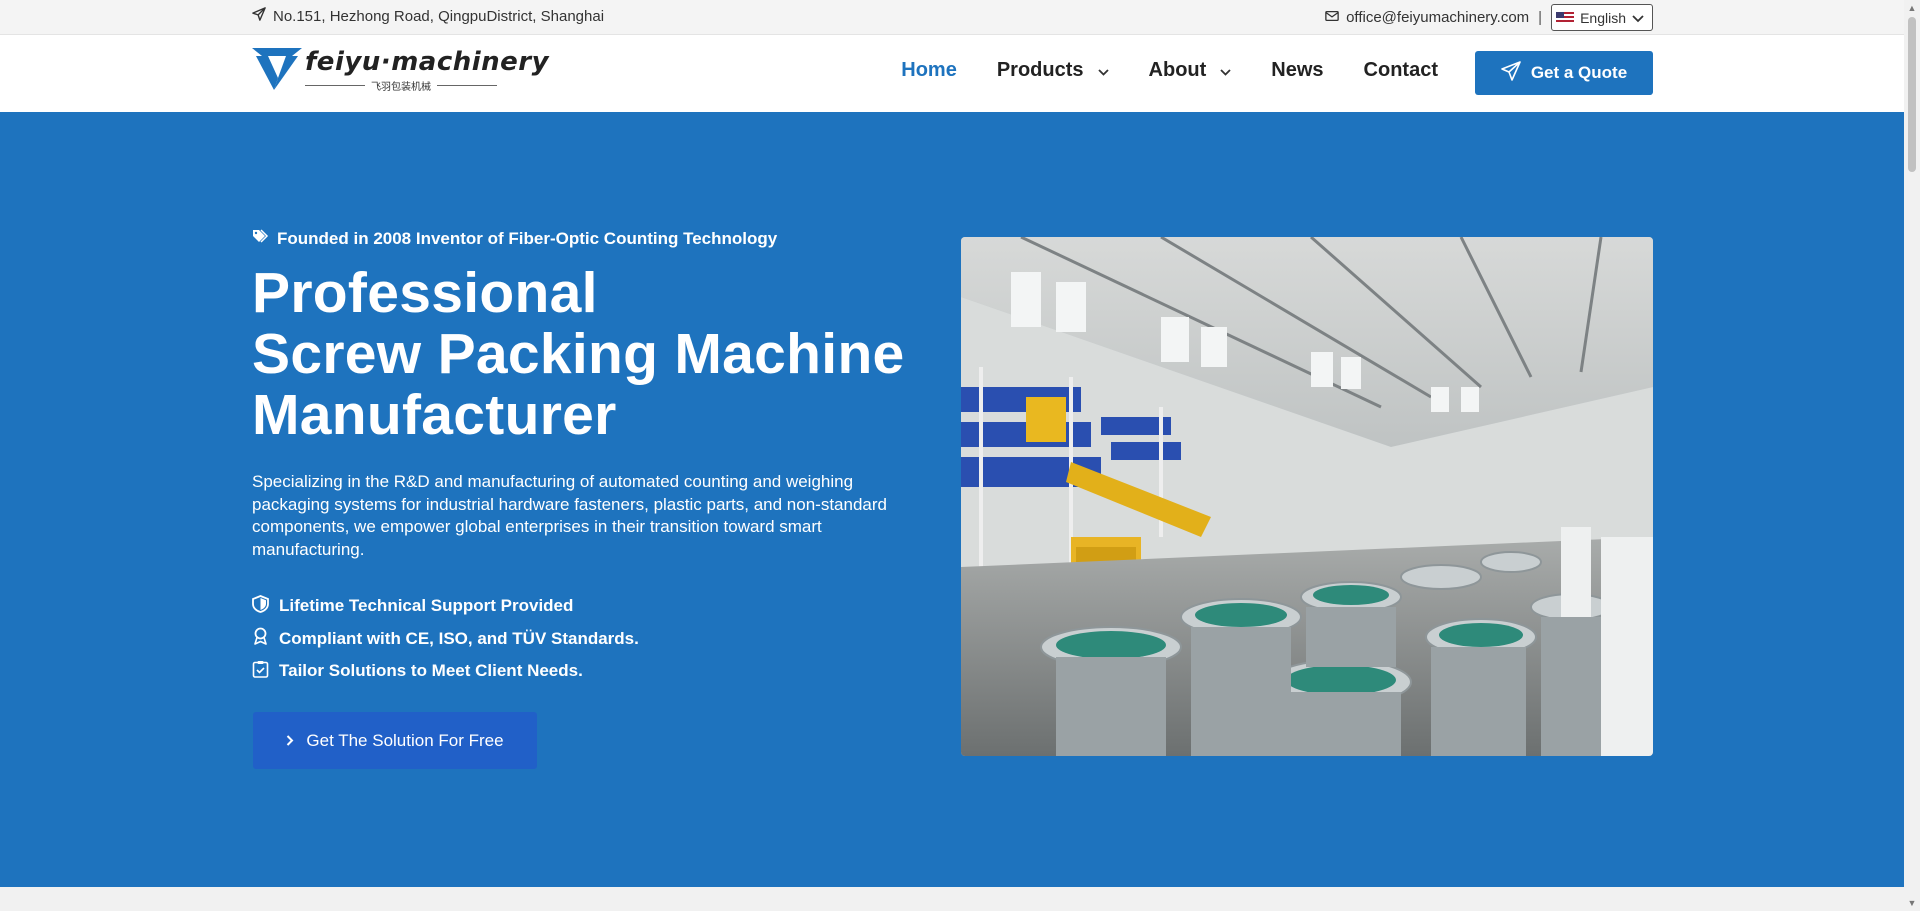 The width and height of the screenshot is (1920, 911). What do you see at coordinates (401, 87) in the screenshot?
I see `logo-subtitle: 飞羽包装机械` at bounding box center [401, 87].